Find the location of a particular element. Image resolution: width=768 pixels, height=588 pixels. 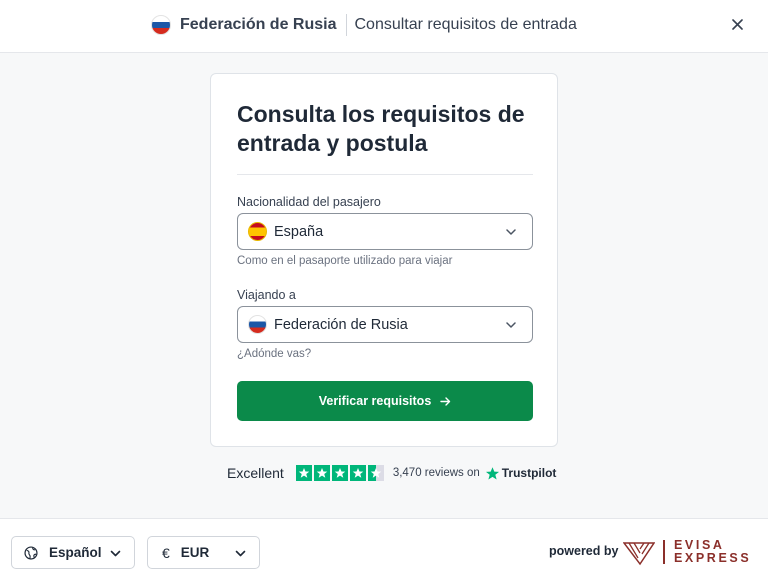

arrow-right-icon is located at coordinates (445, 401).